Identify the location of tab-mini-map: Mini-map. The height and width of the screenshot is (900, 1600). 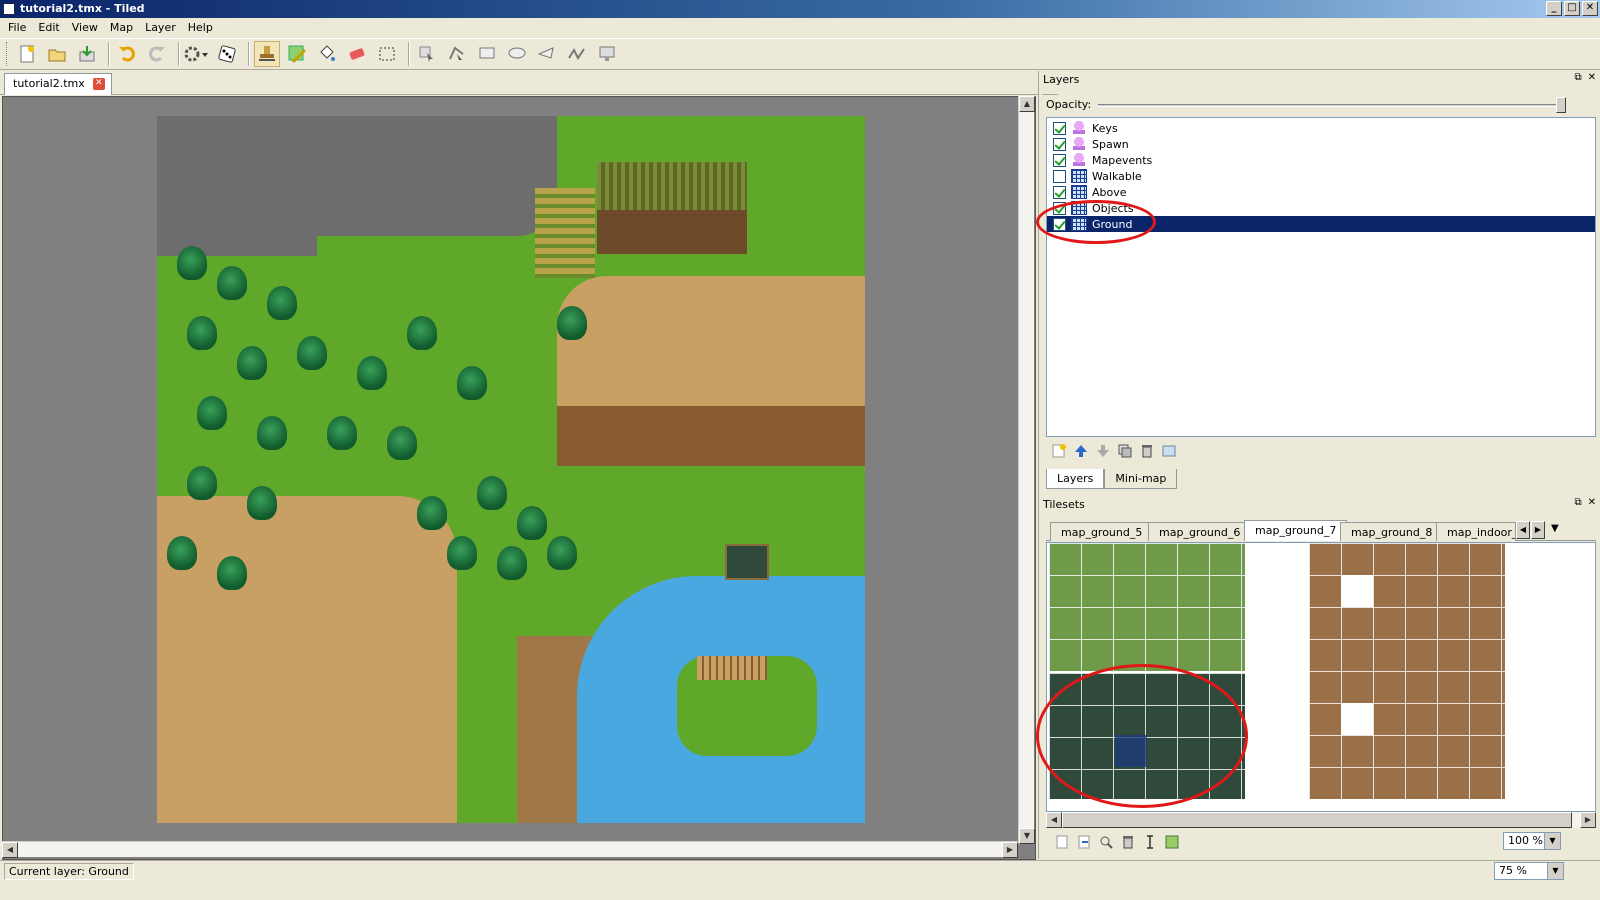
(1141, 479).